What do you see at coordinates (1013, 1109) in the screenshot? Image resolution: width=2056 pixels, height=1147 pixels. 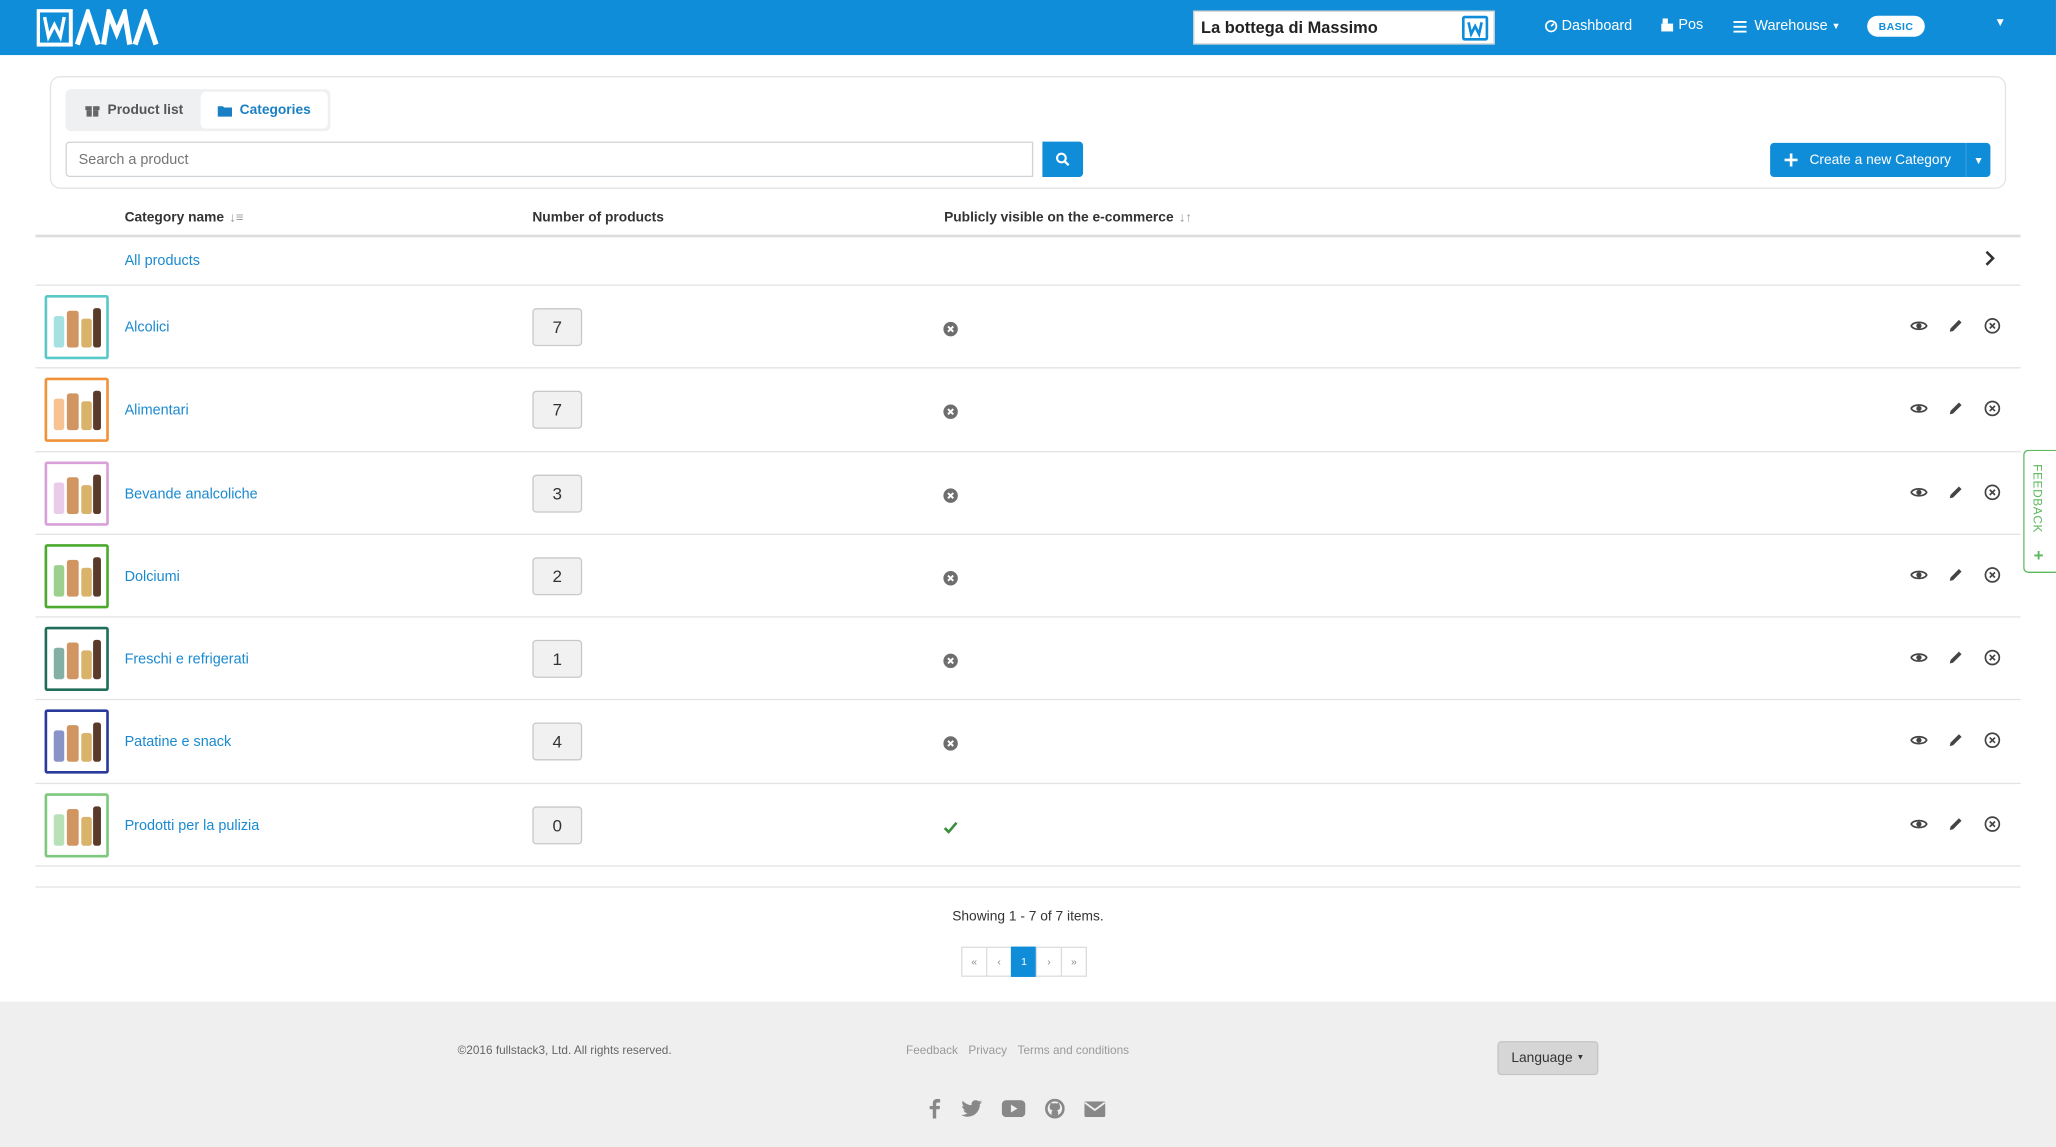 I see `youtube-icon` at bounding box center [1013, 1109].